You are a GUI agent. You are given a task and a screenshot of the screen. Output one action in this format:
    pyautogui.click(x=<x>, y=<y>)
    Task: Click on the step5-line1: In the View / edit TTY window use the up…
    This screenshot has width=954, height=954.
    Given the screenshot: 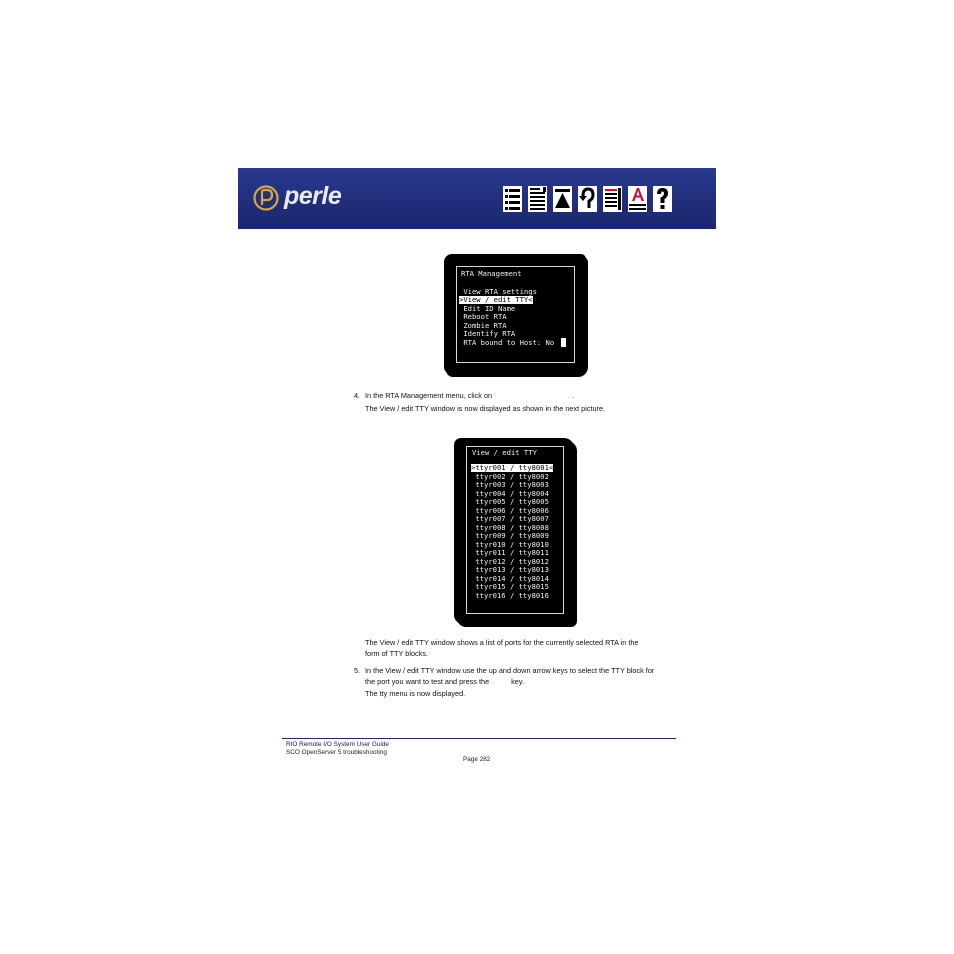 What is the action you would take?
    pyautogui.click(x=510, y=670)
    